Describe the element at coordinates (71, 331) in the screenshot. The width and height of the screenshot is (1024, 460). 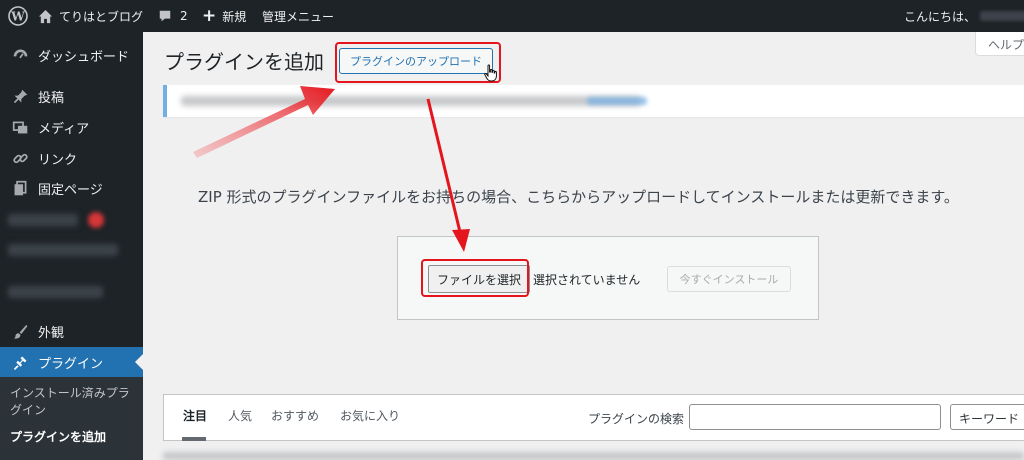
I see `sidebar-item-appearance: 外観` at that location.